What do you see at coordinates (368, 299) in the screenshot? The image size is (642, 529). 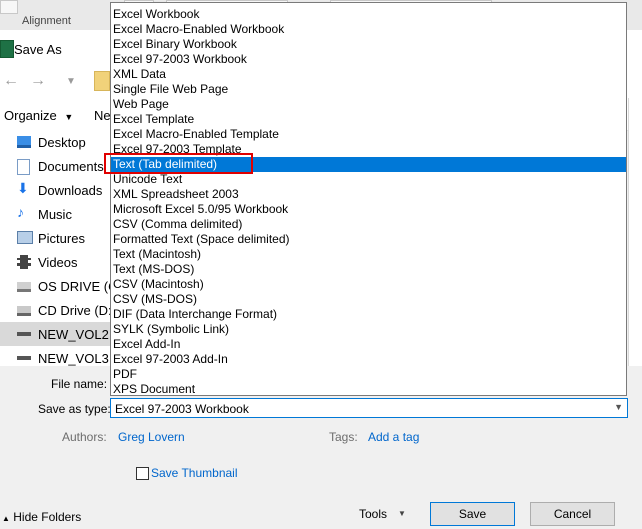 I see `file-type-option: CSV (MS-DOS)` at bounding box center [368, 299].